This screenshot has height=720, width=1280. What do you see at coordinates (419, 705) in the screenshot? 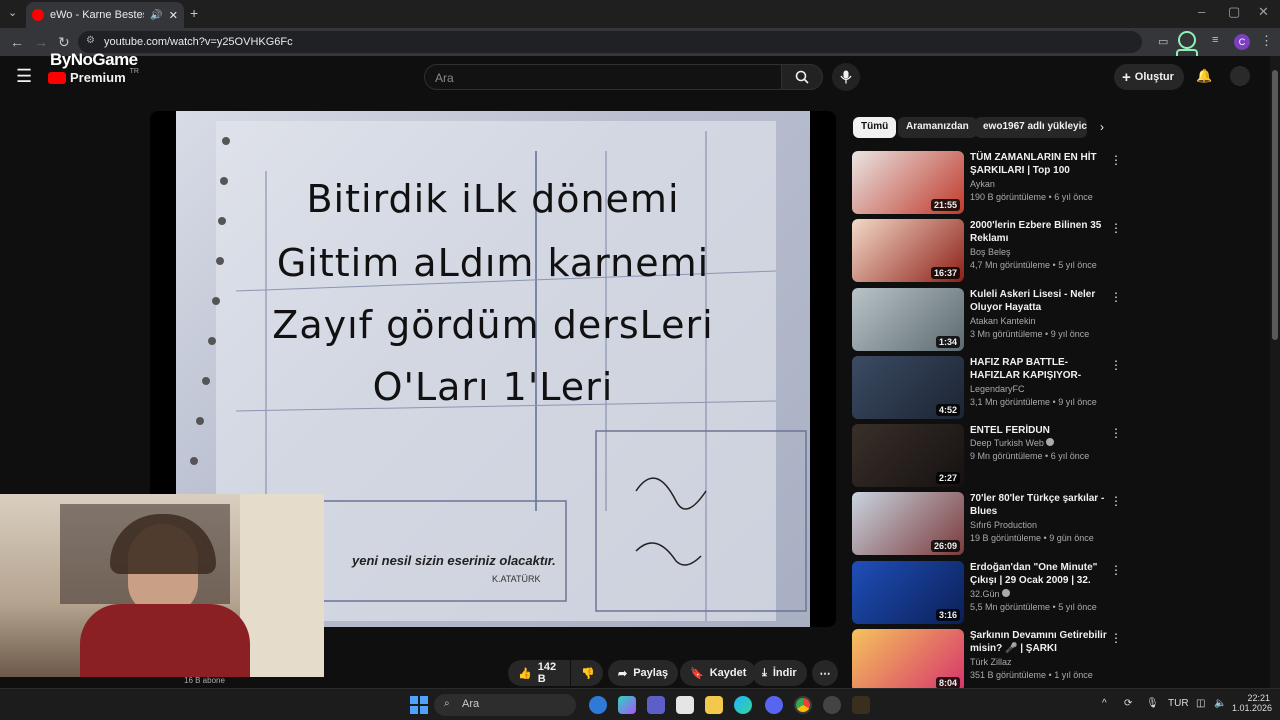
I see `windows-start-icon` at bounding box center [419, 705].